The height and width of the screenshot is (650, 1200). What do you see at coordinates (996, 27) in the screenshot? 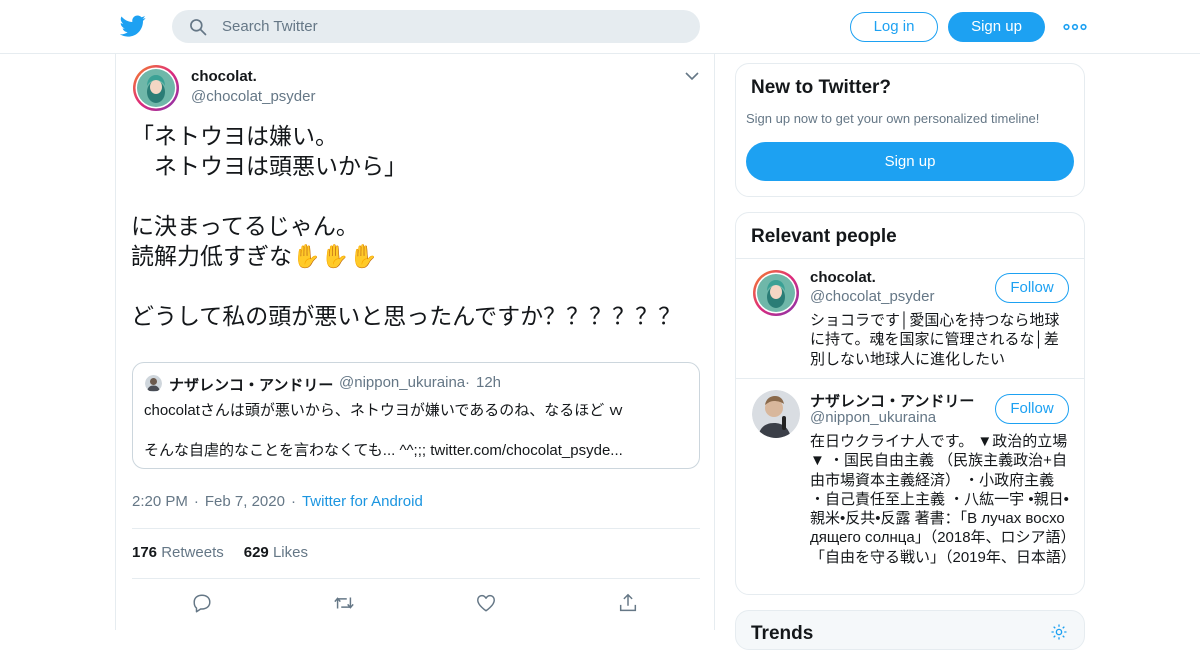
I see `signup-button: Sign up` at bounding box center [996, 27].